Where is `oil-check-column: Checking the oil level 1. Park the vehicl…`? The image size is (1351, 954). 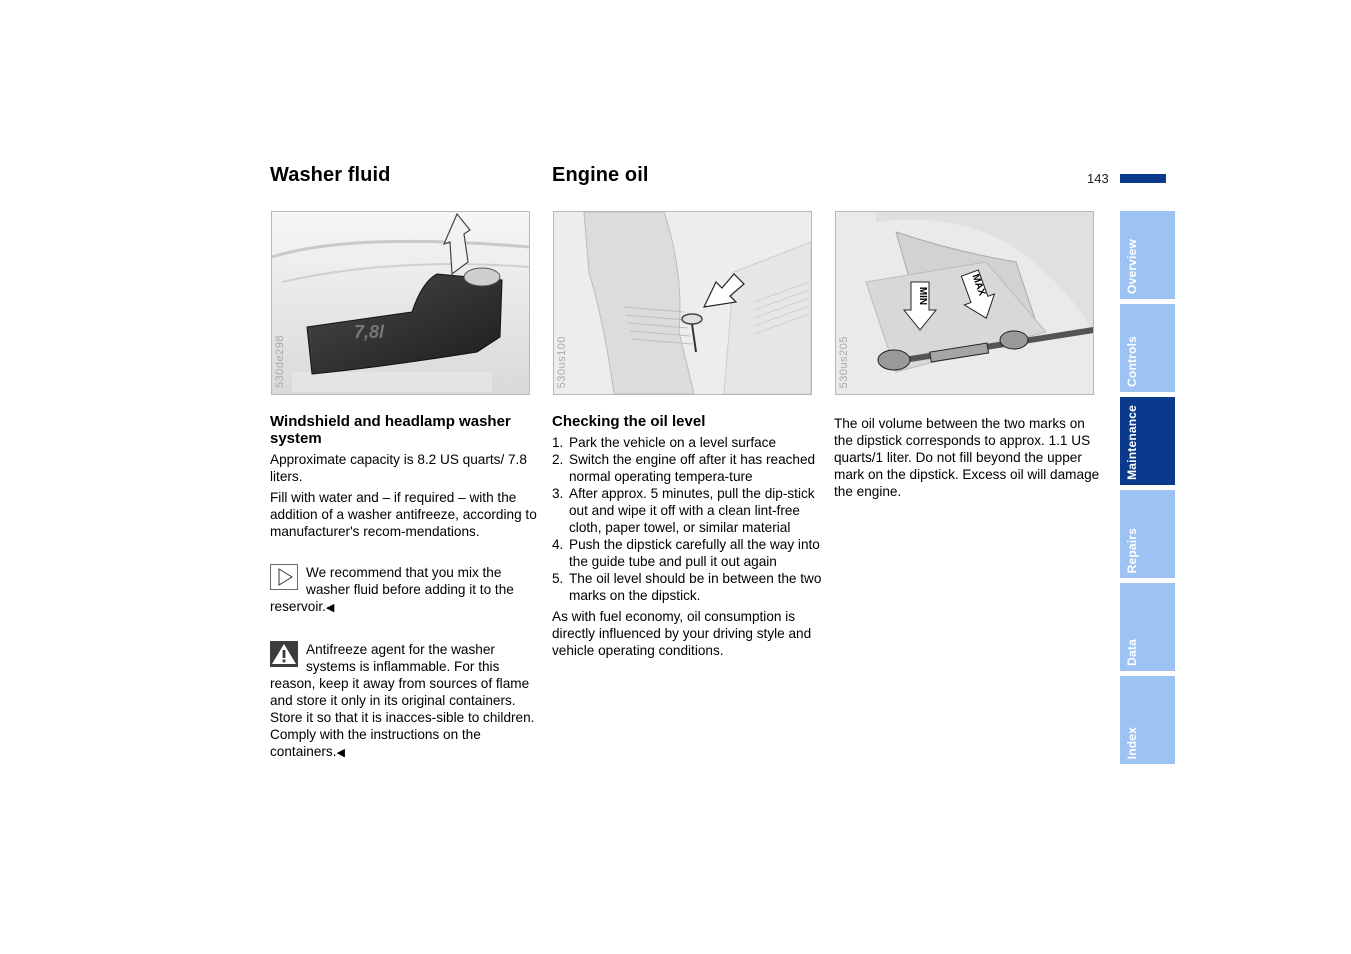 oil-check-column: Checking the oil level 1. Park the vehicl… is located at coordinates (688, 538).